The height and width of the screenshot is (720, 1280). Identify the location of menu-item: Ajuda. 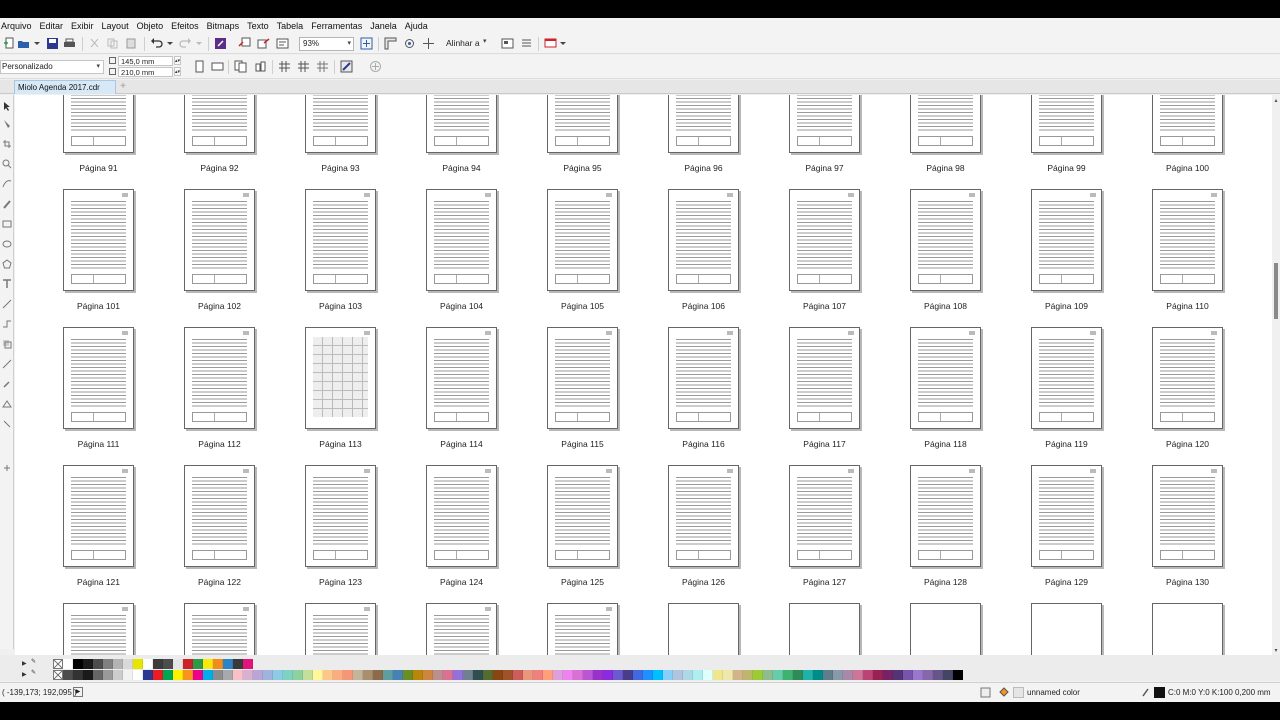
(419, 26).